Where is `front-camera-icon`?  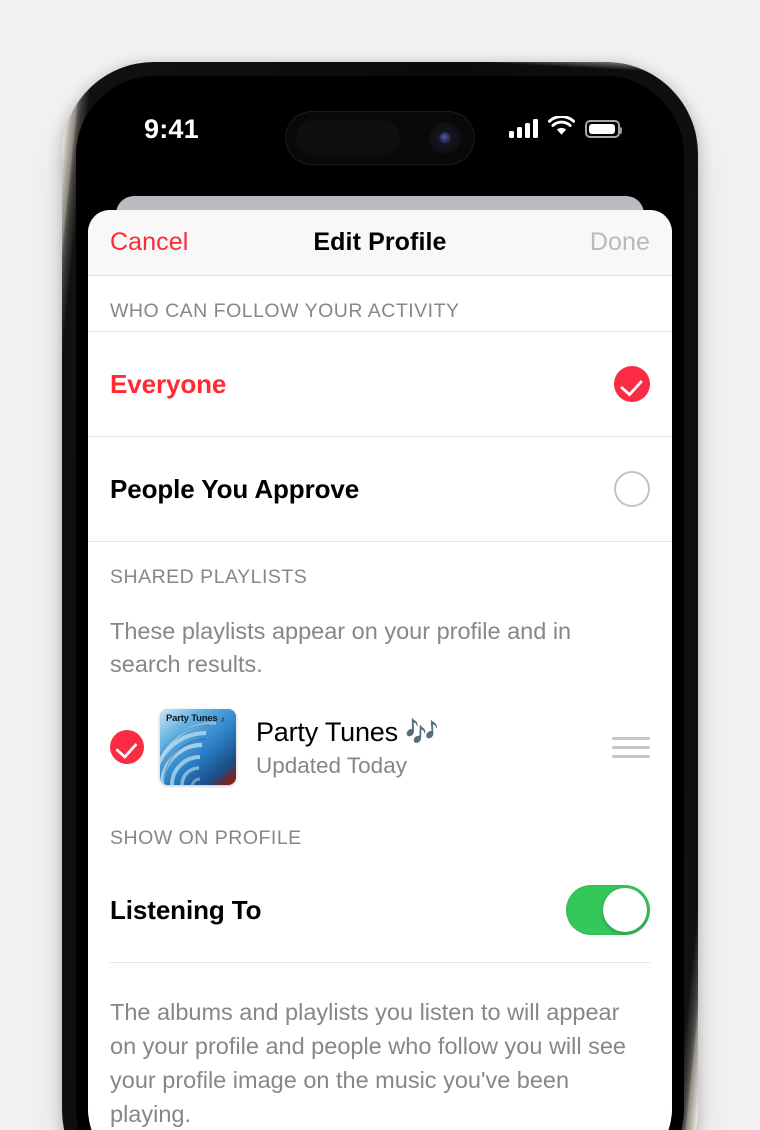
front-camera-icon is located at coordinates (445, 138).